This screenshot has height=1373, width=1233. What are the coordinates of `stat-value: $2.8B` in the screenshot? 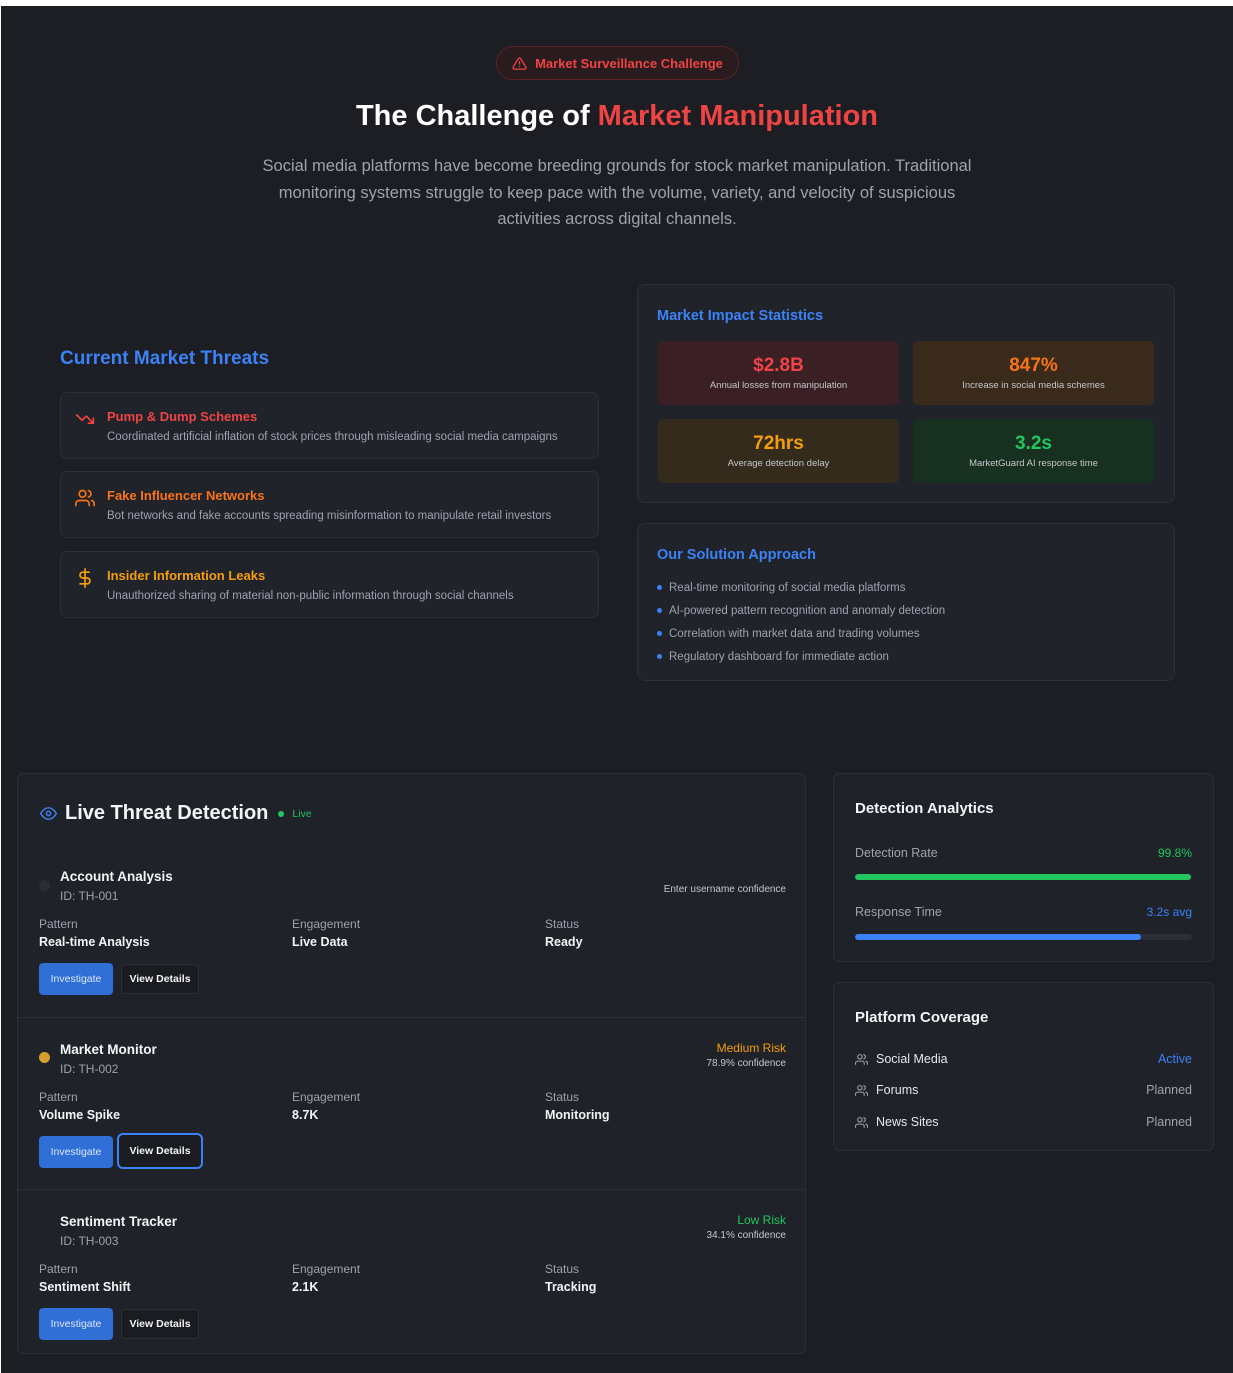 It's located at (778, 365).